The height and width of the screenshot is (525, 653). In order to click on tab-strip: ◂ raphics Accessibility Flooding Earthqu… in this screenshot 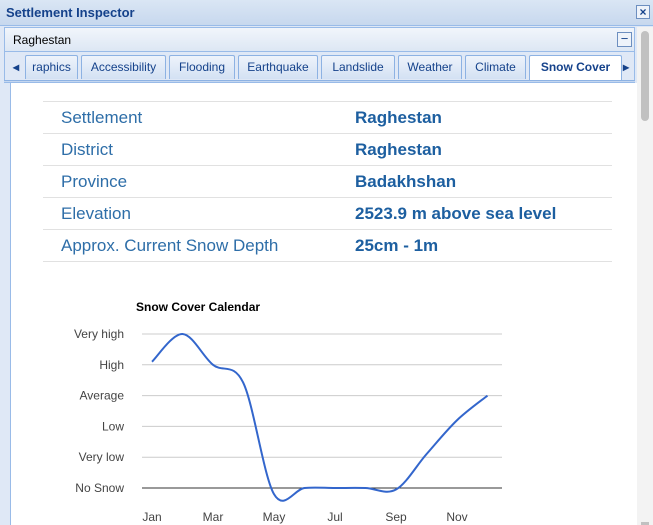, I will do `click(319, 66)`.